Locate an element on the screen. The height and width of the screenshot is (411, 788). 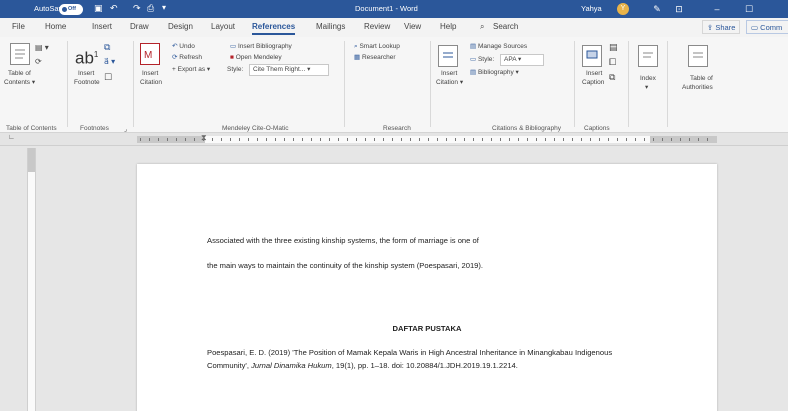
pen-icon: ✎ is located at coordinates (657, 9).